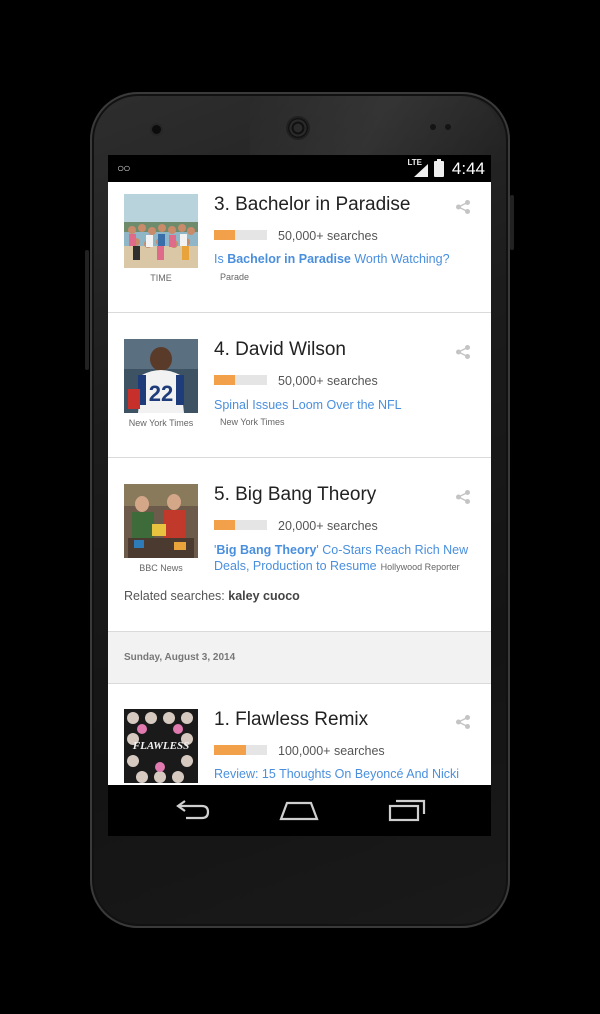  Describe the element at coordinates (280, 350) in the screenshot. I see `trend-title: 4. David Wilson` at that location.